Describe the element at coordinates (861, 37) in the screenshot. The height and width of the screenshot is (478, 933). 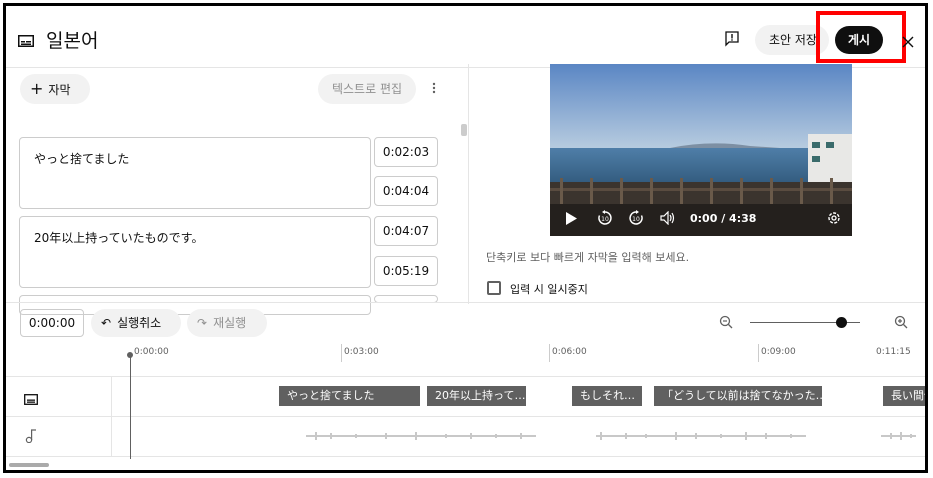
I see `publish-highlight-box` at that location.